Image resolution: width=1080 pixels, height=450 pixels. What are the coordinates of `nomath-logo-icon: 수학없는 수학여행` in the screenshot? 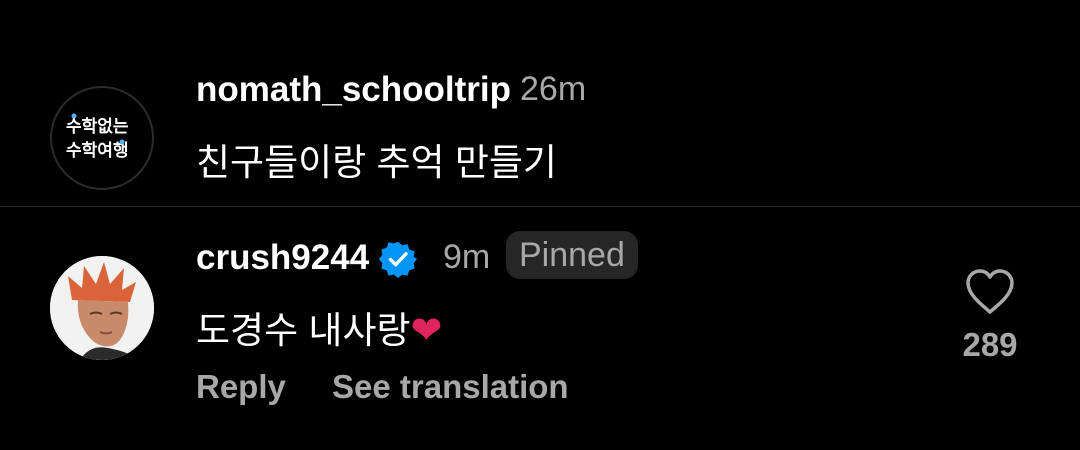 It's located at (97, 137).